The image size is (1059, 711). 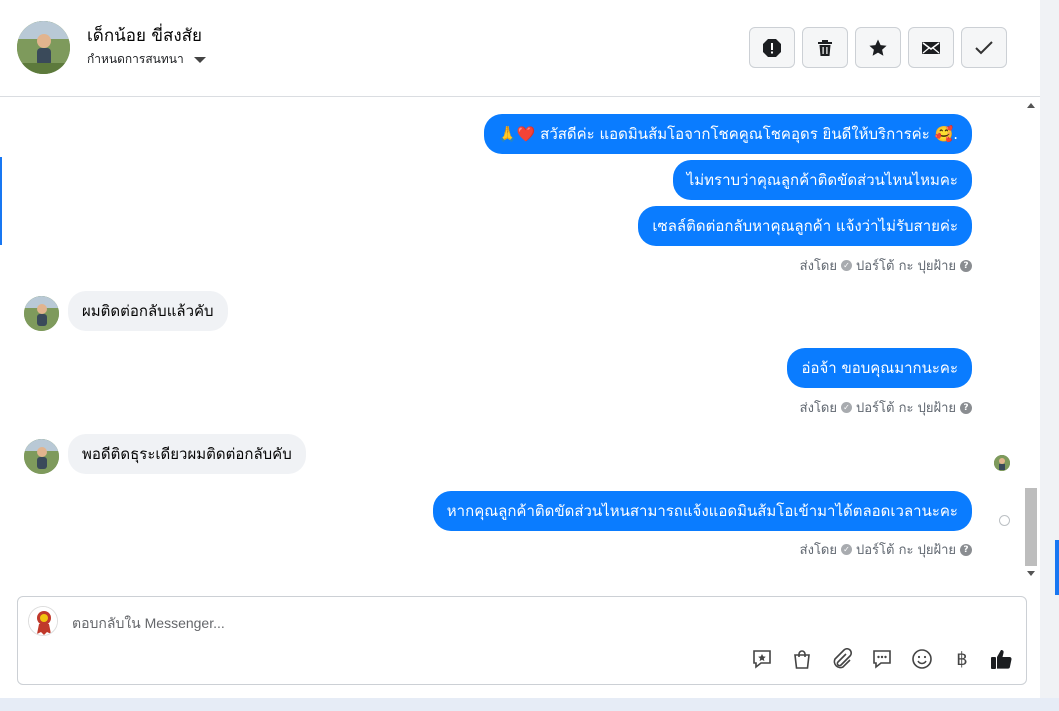 I want to click on star-button, so click(x=878, y=47).